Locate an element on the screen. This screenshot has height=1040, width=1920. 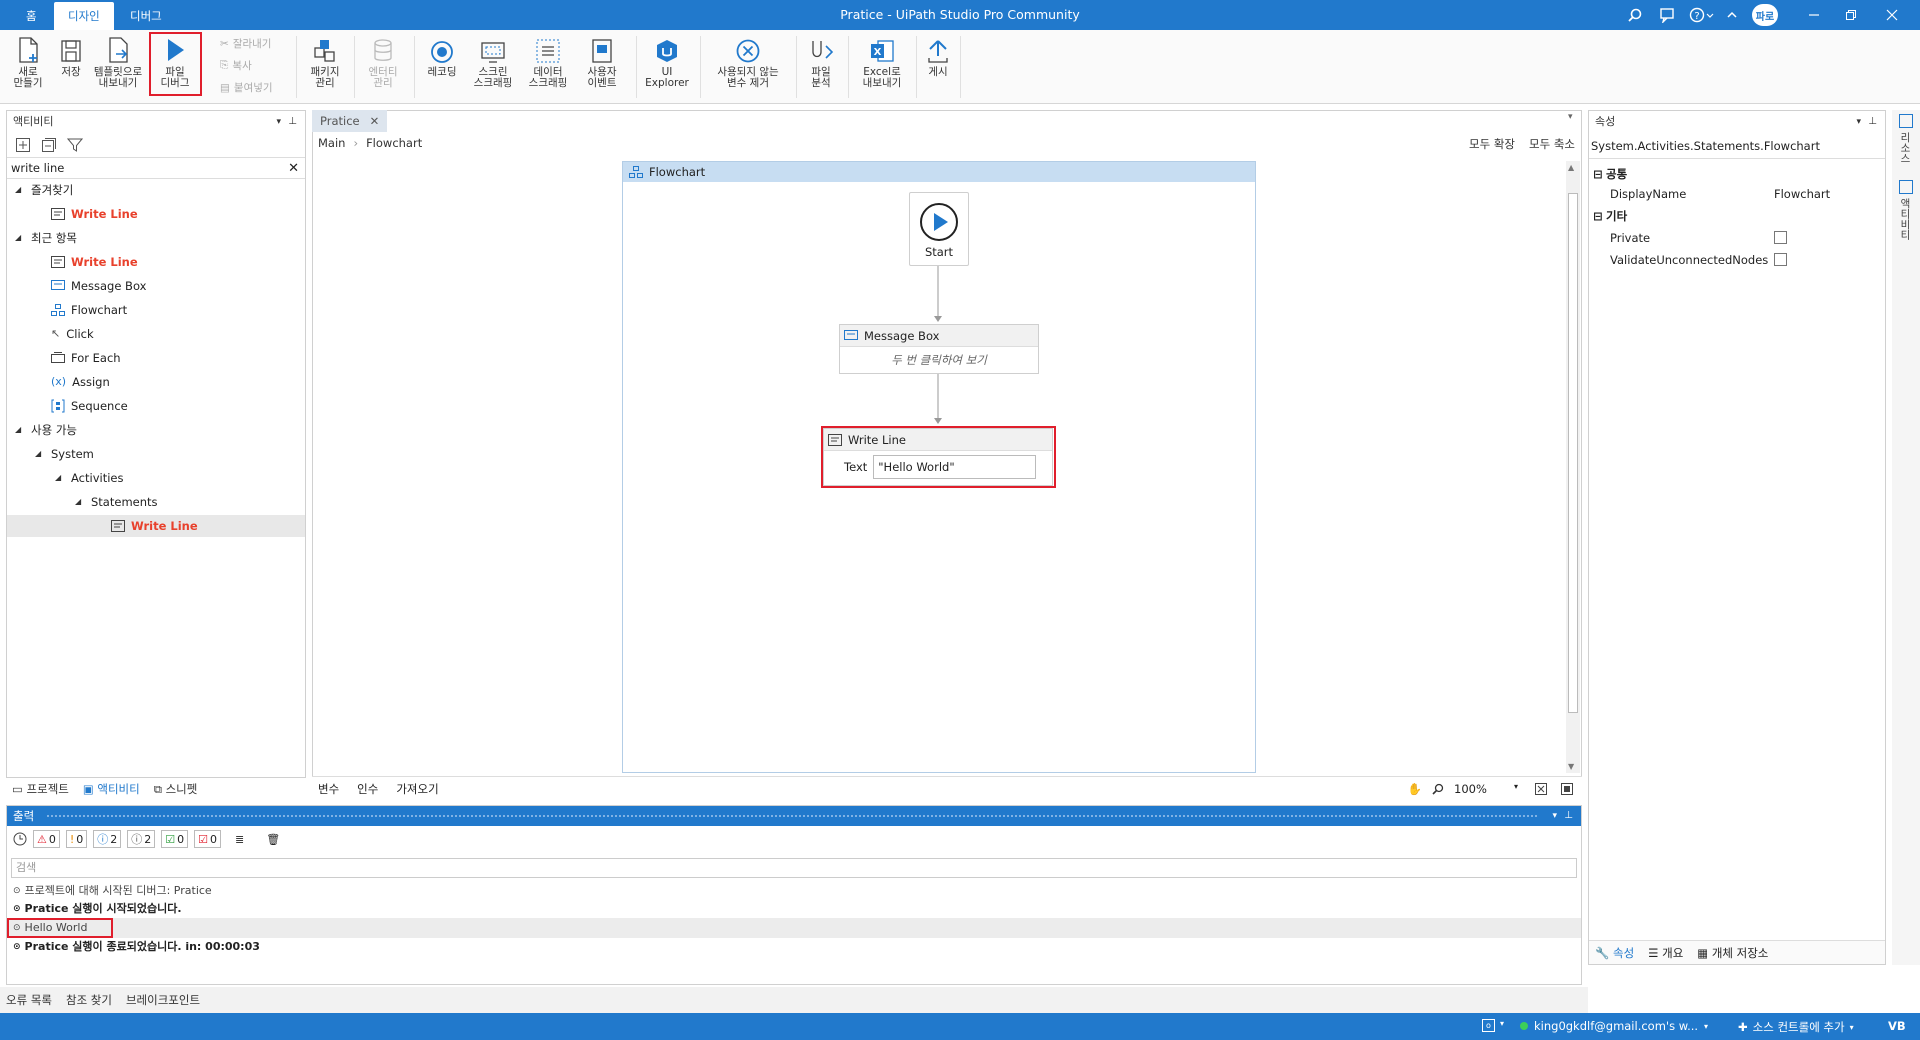
help-icon: ? is located at coordinates (1702, 15).